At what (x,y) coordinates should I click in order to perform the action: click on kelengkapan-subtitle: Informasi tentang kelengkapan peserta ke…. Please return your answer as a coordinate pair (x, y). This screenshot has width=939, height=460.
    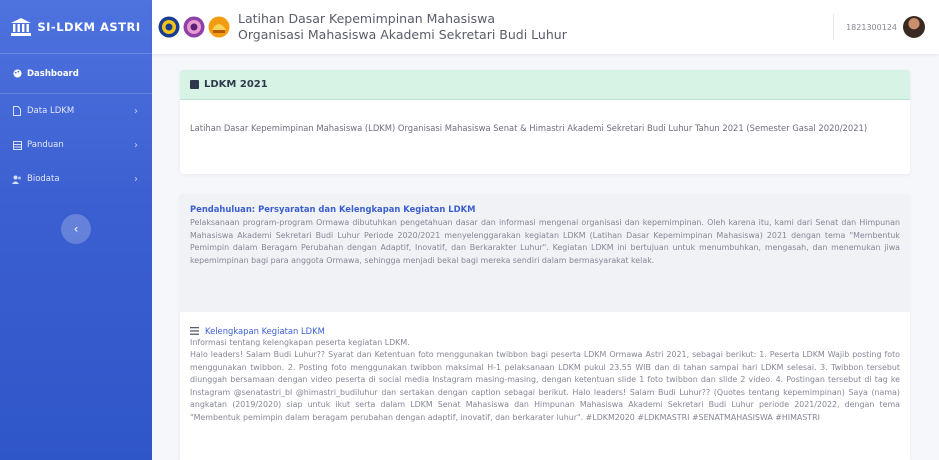
    Looking at the image, I should click on (300, 342).